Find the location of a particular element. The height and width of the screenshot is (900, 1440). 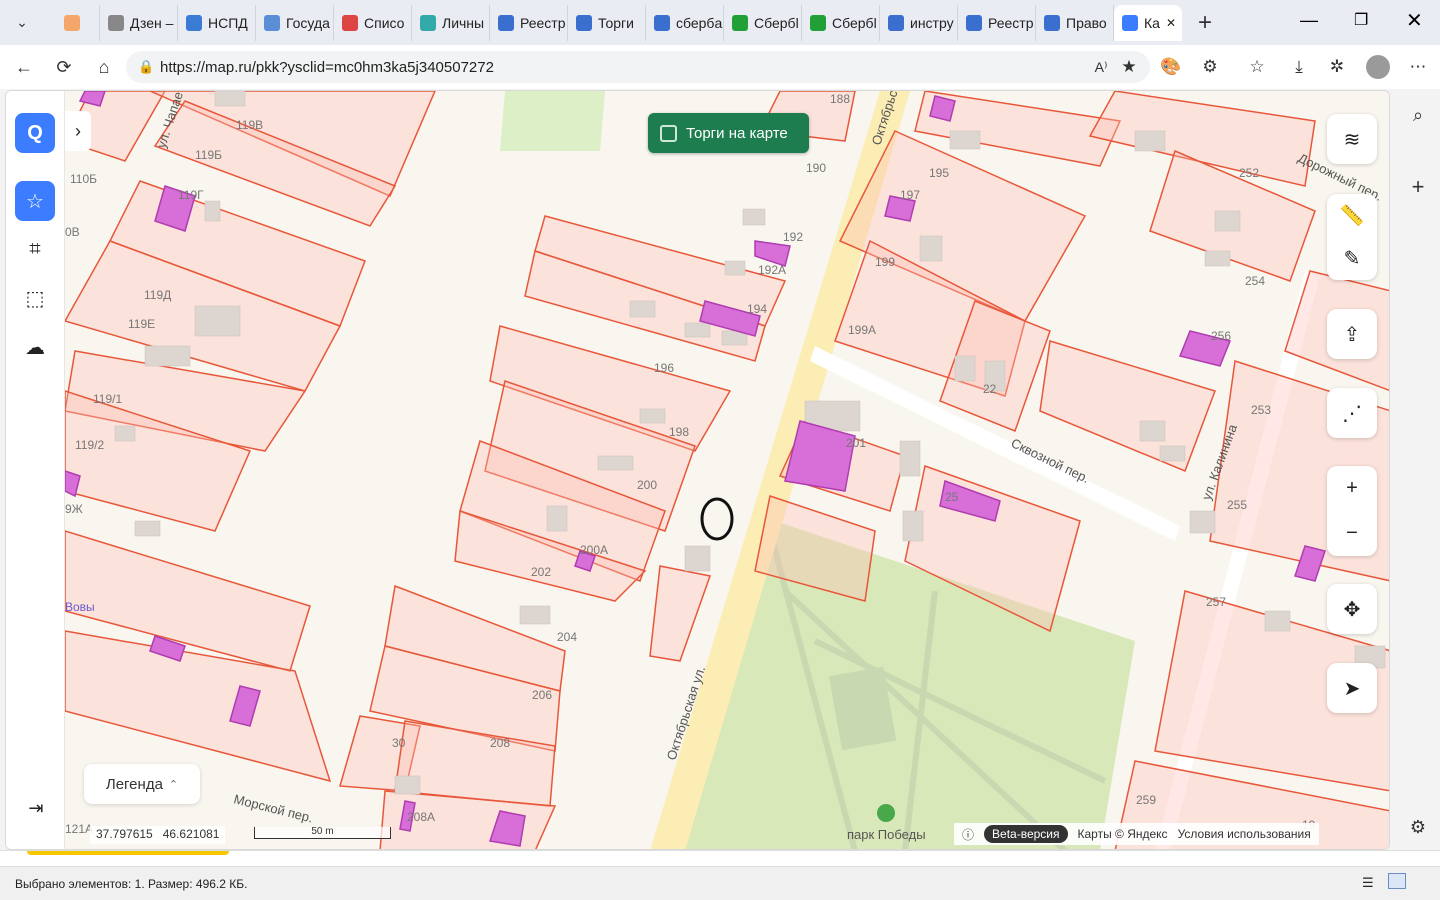

list-view-icon: ☰ is located at coordinates (1368, 883).